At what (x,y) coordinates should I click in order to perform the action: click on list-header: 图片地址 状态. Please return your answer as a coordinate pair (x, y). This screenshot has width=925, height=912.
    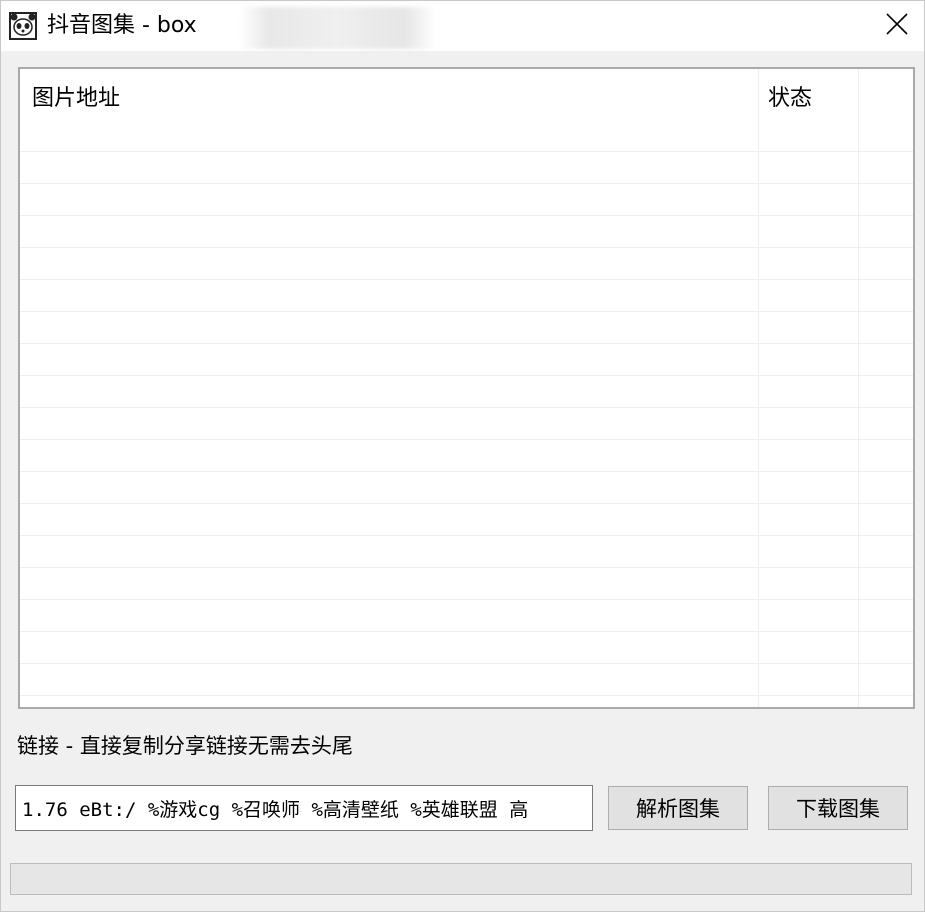
    Looking at the image, I should click on (466, 99).